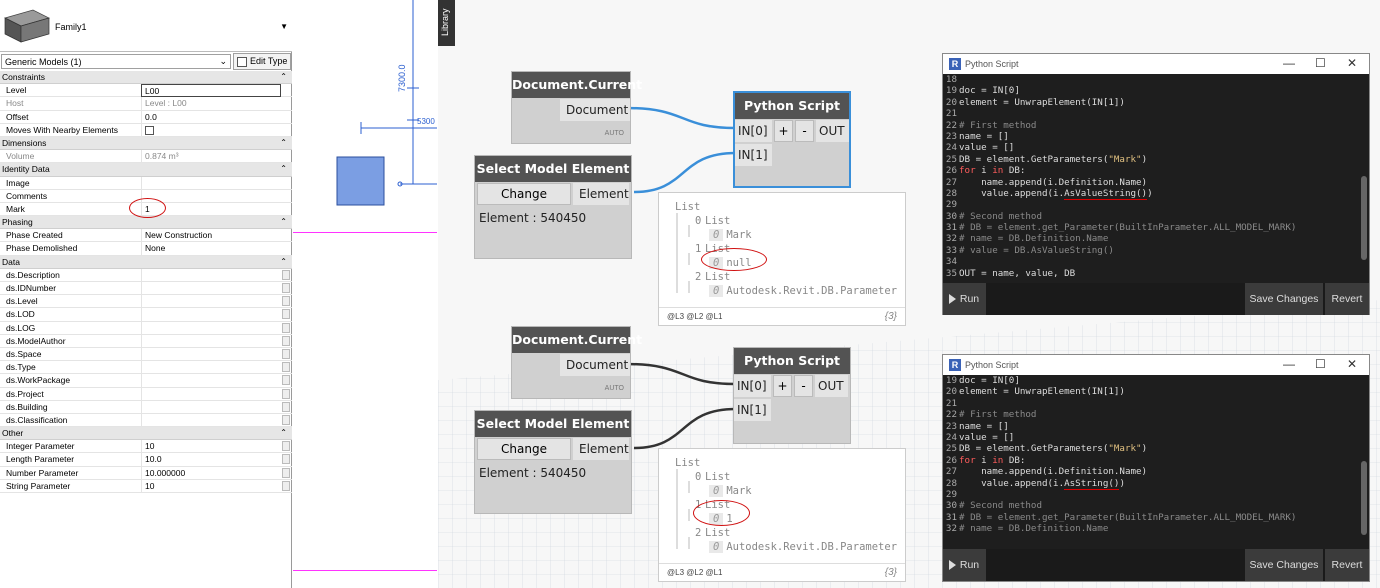  Describe the element at coordinates (146, 78) in the screenshot. I see `property-group-header: Constraints ⌃` at that location.